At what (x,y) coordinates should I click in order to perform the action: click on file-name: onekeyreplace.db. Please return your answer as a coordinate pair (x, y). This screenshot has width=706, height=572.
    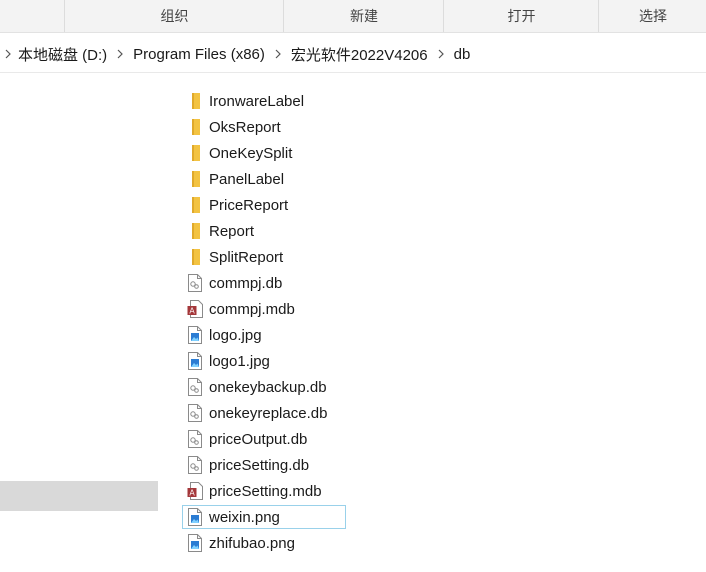
    Looking at the image, I should click on (268, 413).